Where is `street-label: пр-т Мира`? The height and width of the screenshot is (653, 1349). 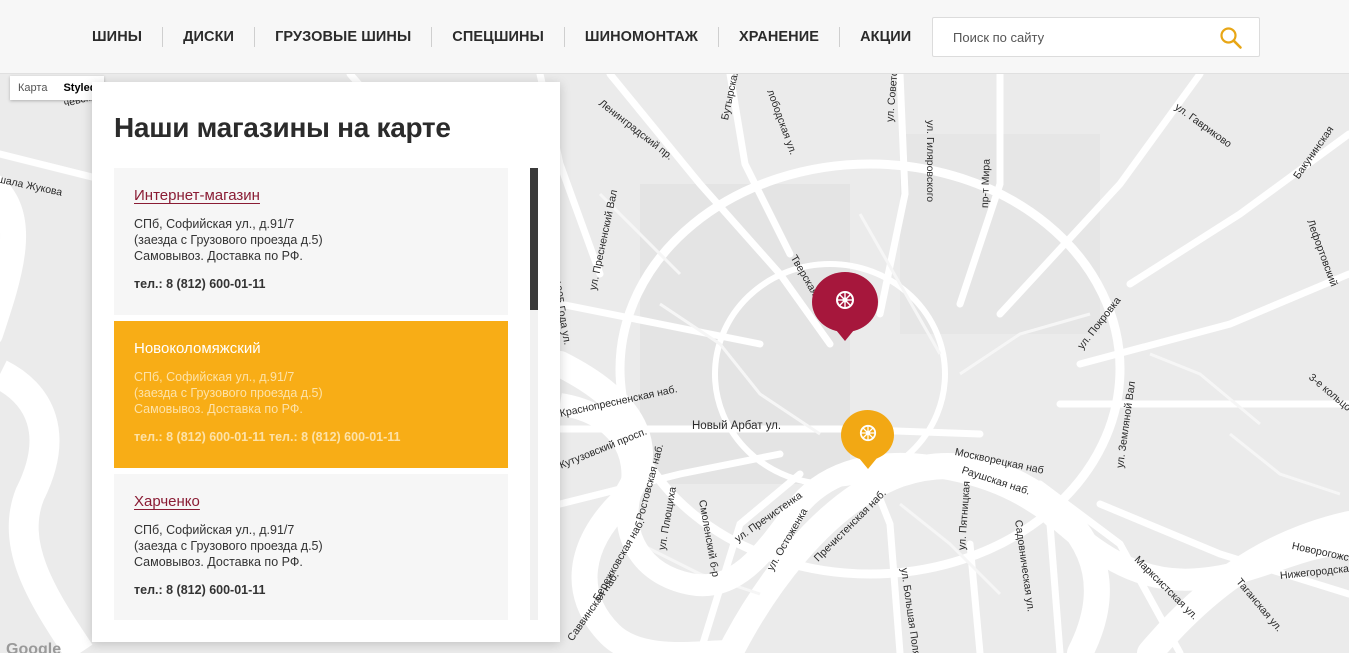
street-label: пр-т Мира is located at coordinates (986, 183).